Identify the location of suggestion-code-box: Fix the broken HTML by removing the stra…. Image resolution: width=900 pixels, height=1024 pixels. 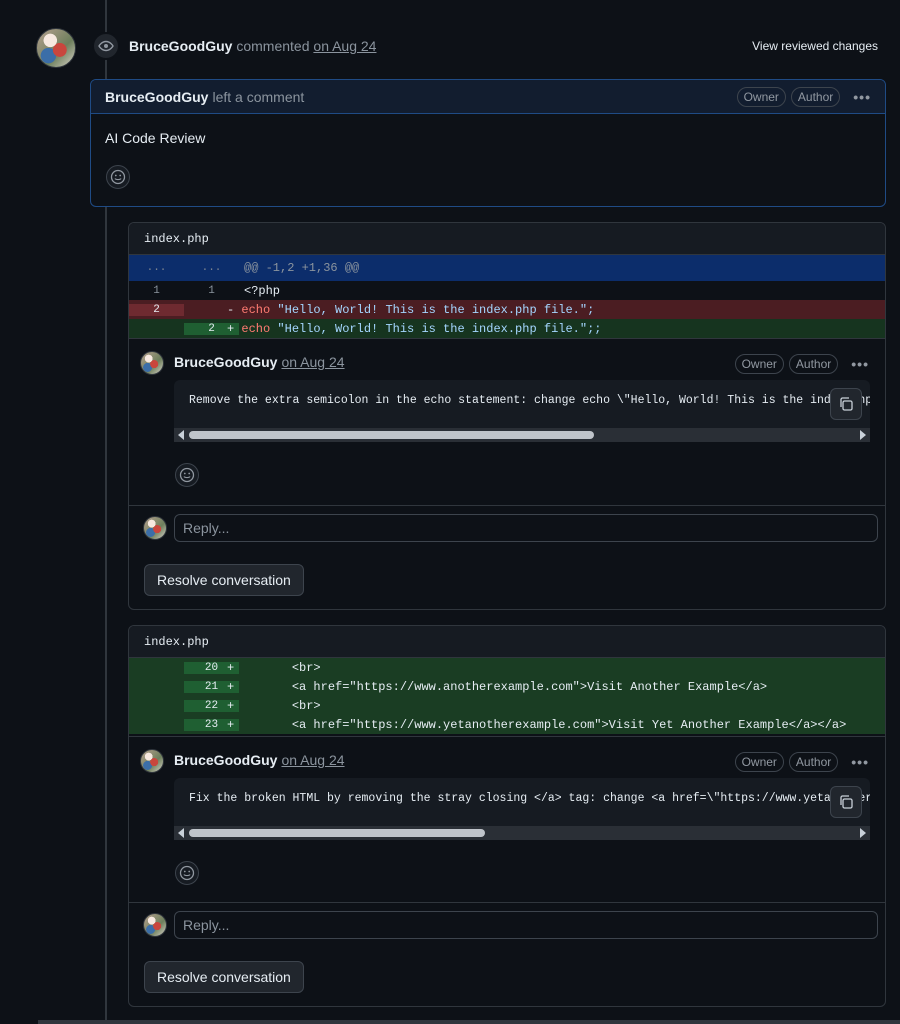
(522, 809).